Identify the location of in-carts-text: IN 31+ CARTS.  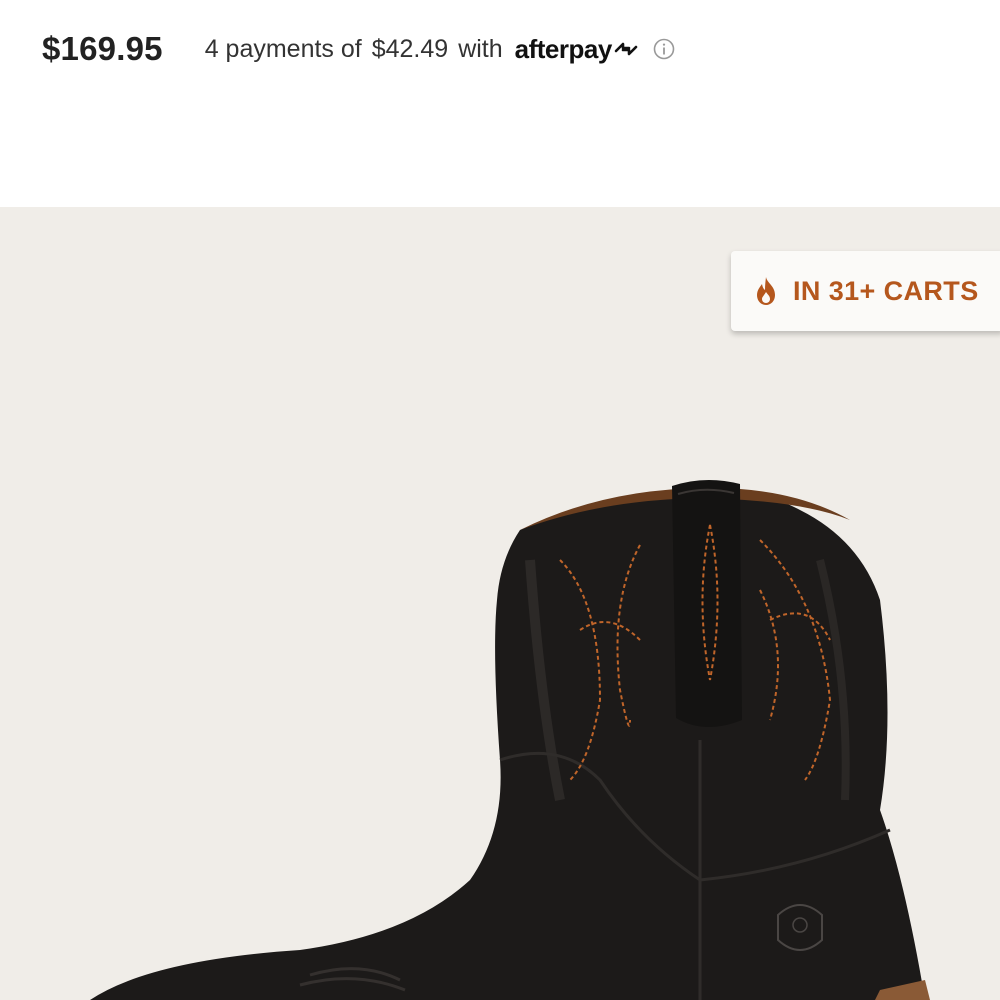
(886, 290).